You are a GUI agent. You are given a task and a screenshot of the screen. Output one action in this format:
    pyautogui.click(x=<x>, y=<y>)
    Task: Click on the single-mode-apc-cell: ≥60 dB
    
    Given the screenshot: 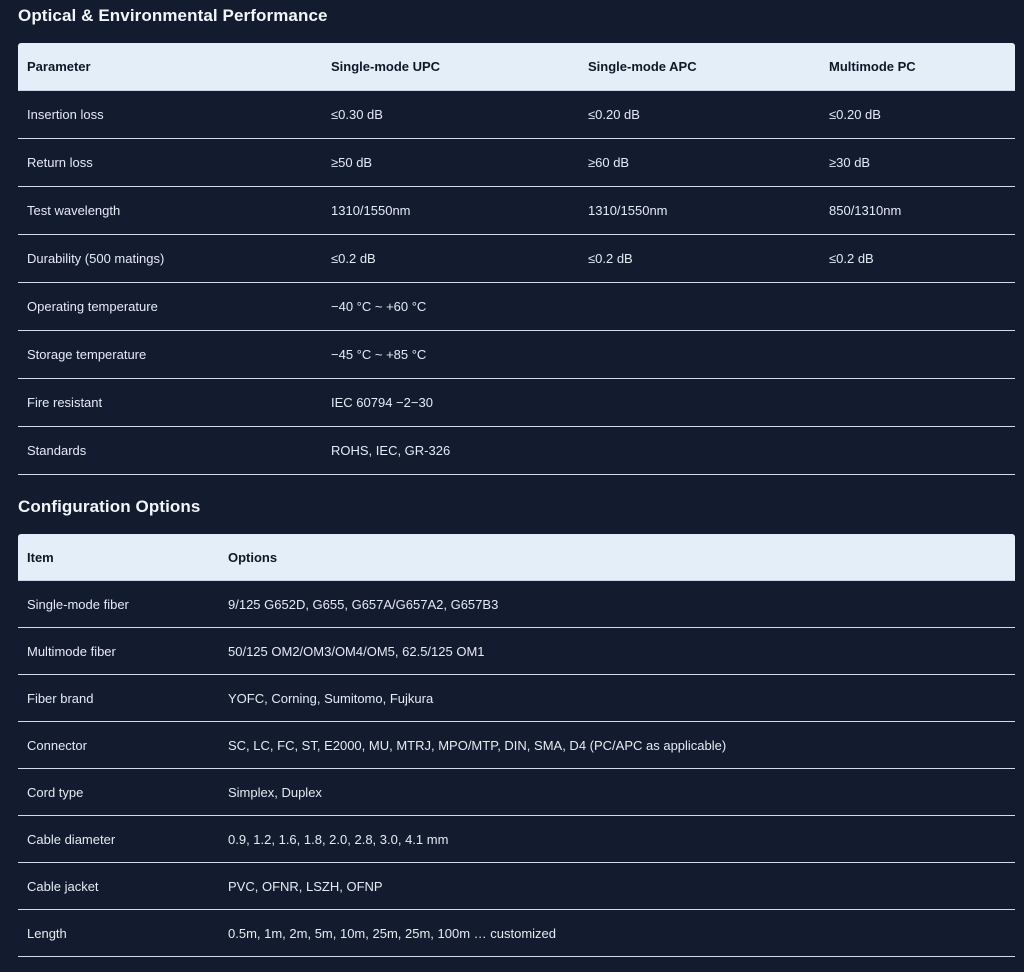 What is the action you would take?
    pyautogui.click(x=699, y=162)
    